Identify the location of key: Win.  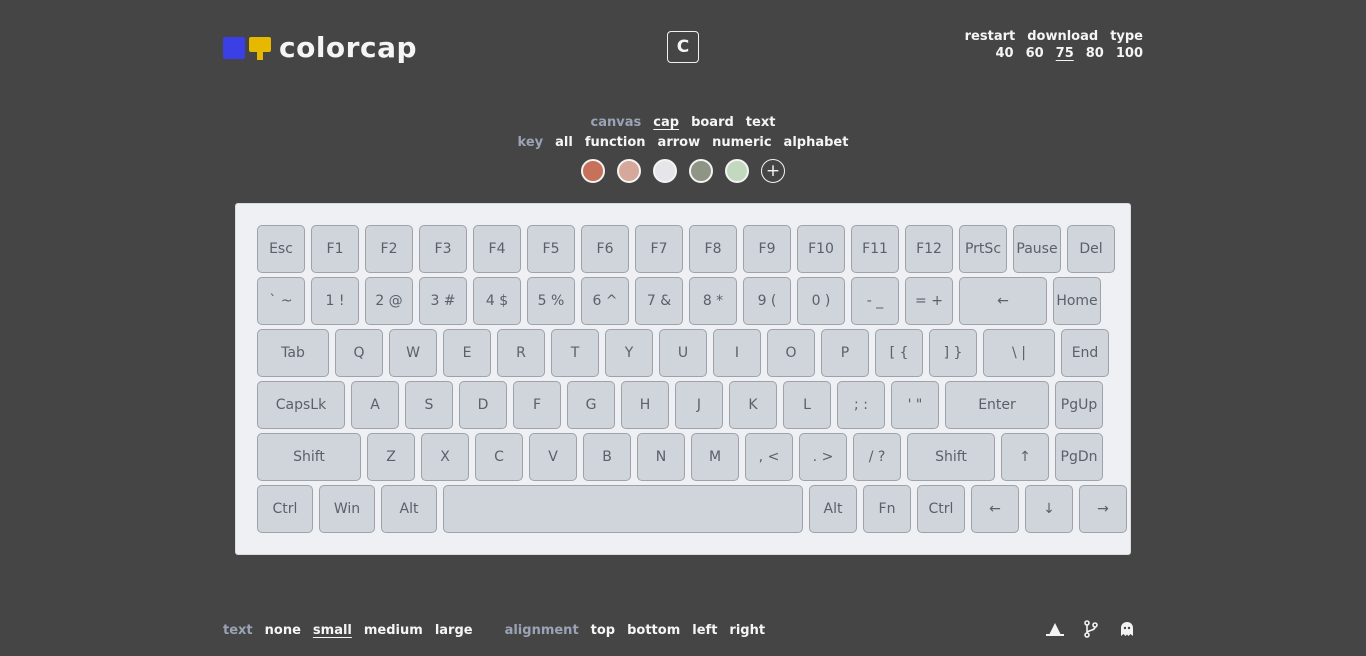
(347, 509).